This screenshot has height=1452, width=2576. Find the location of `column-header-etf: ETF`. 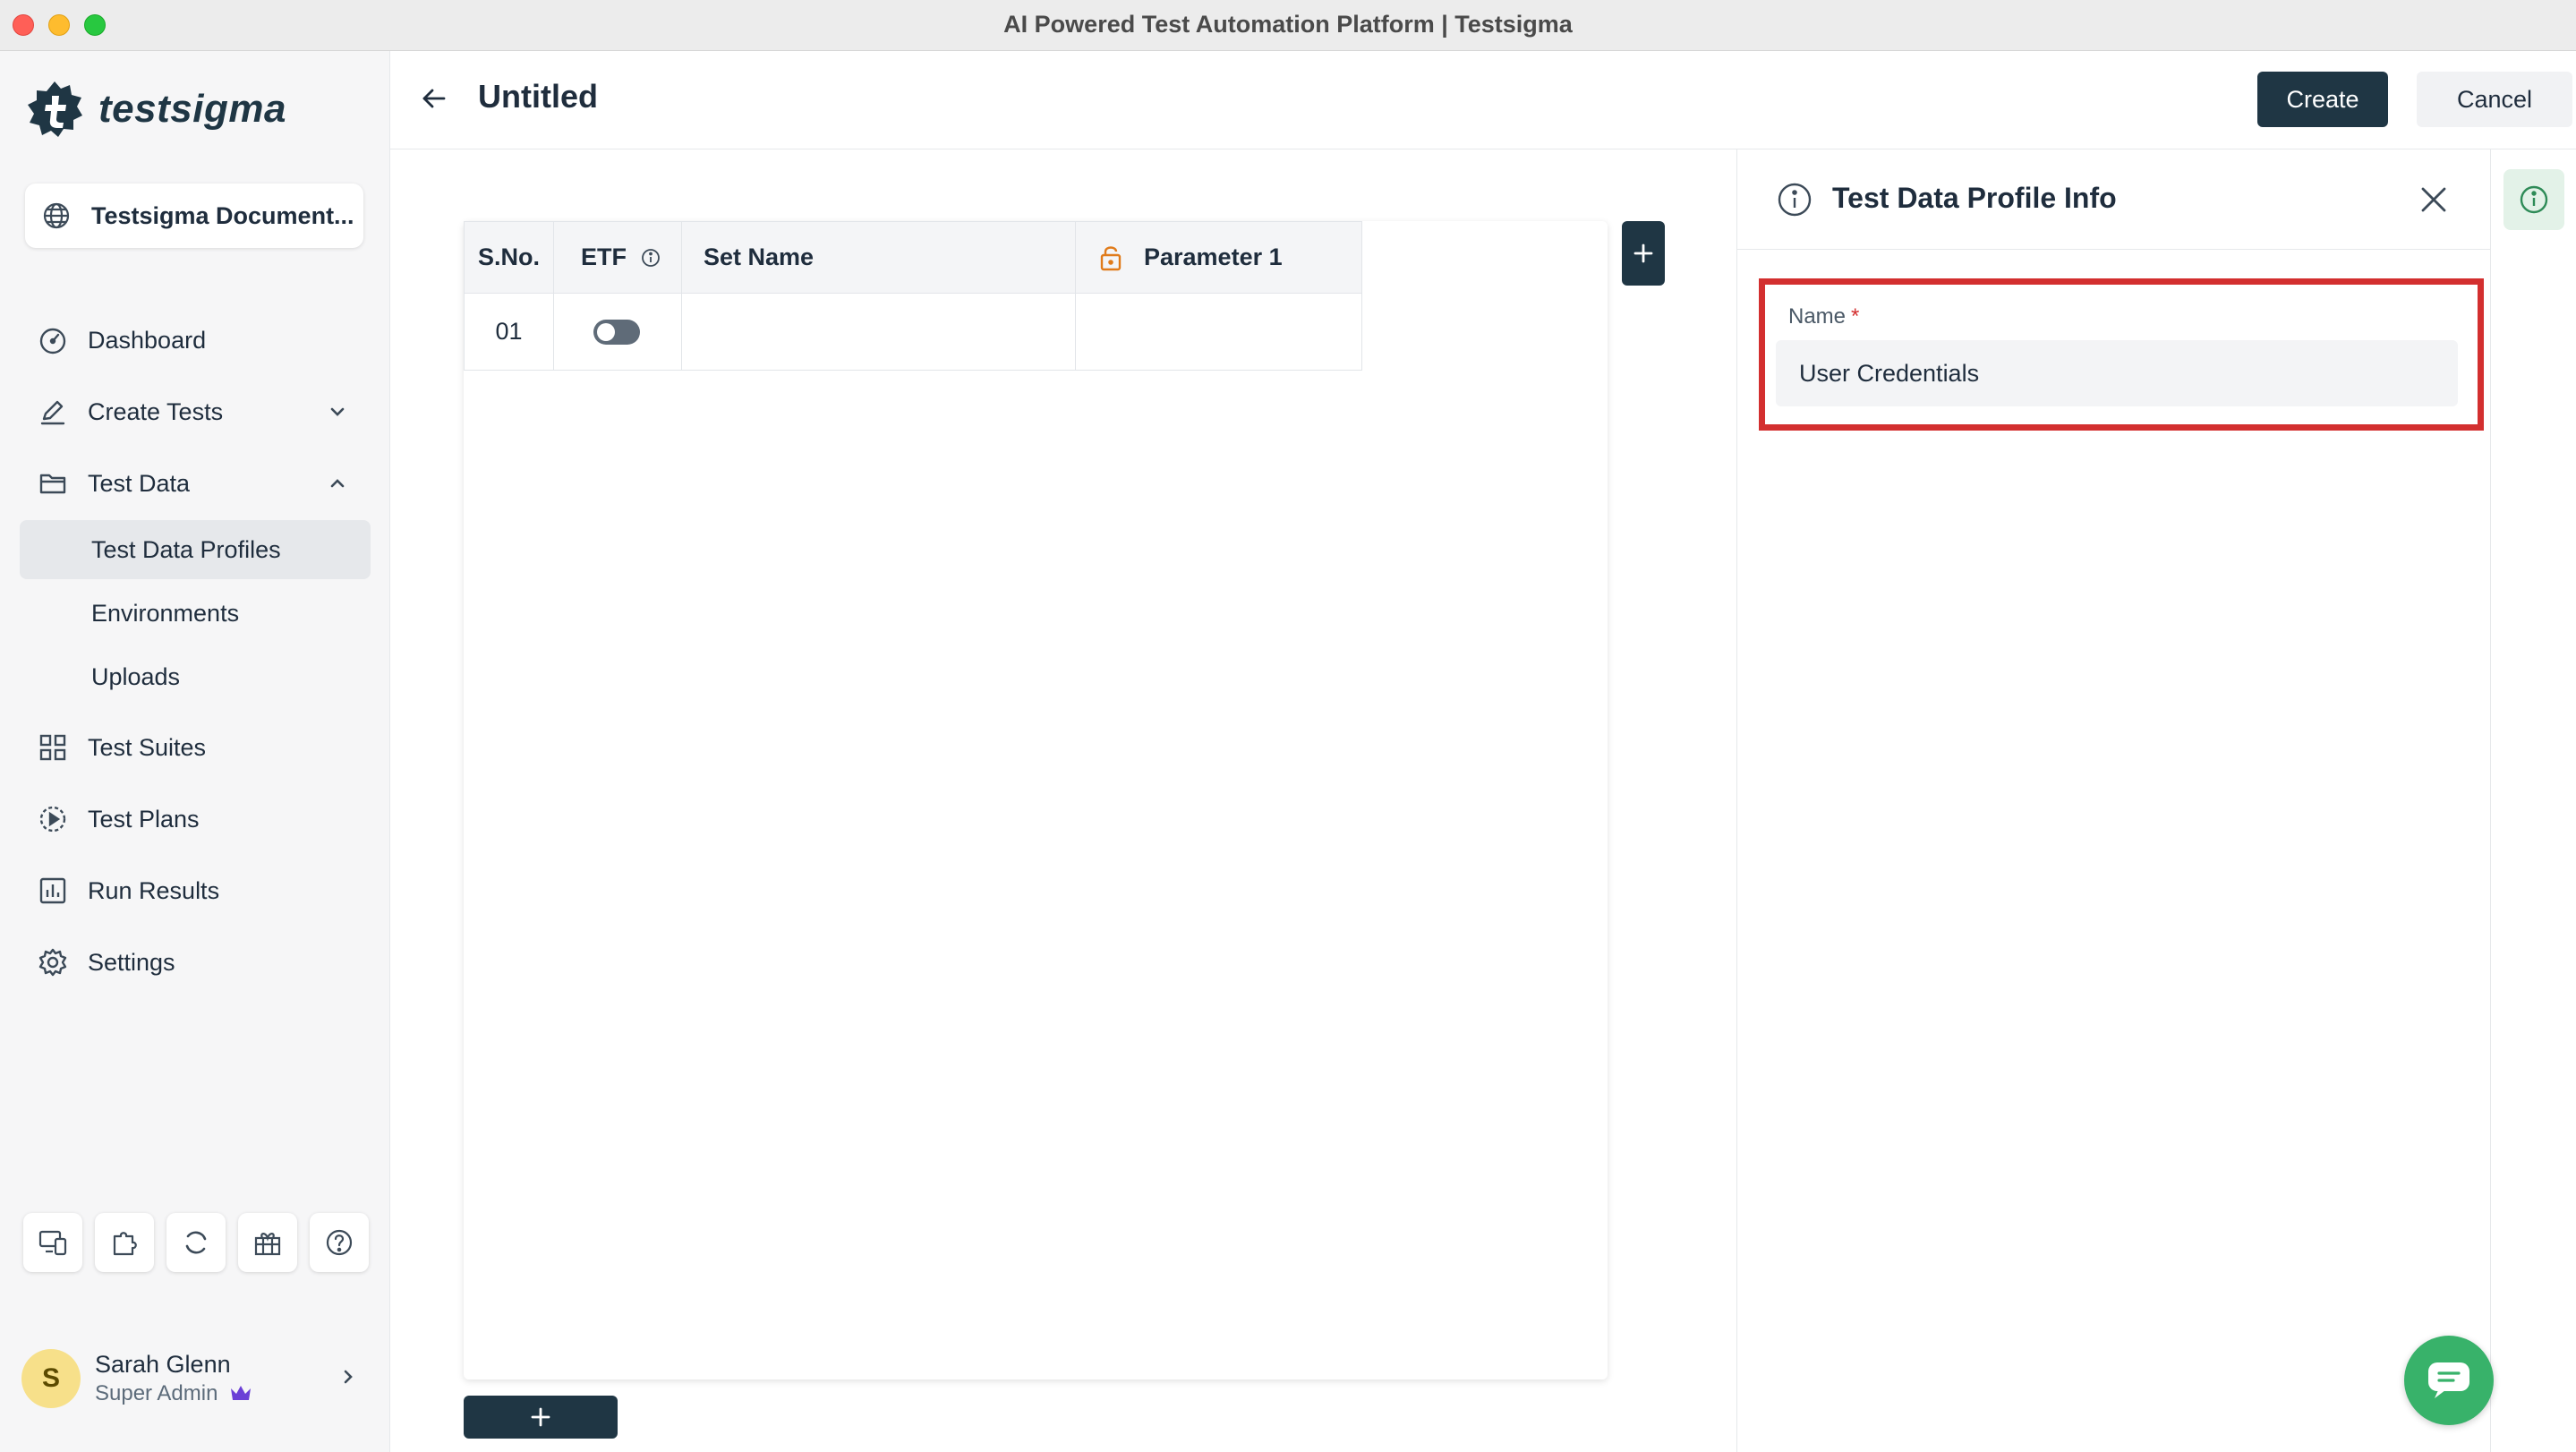

column-header-etf: ETF is located at coordinates (617, 257).